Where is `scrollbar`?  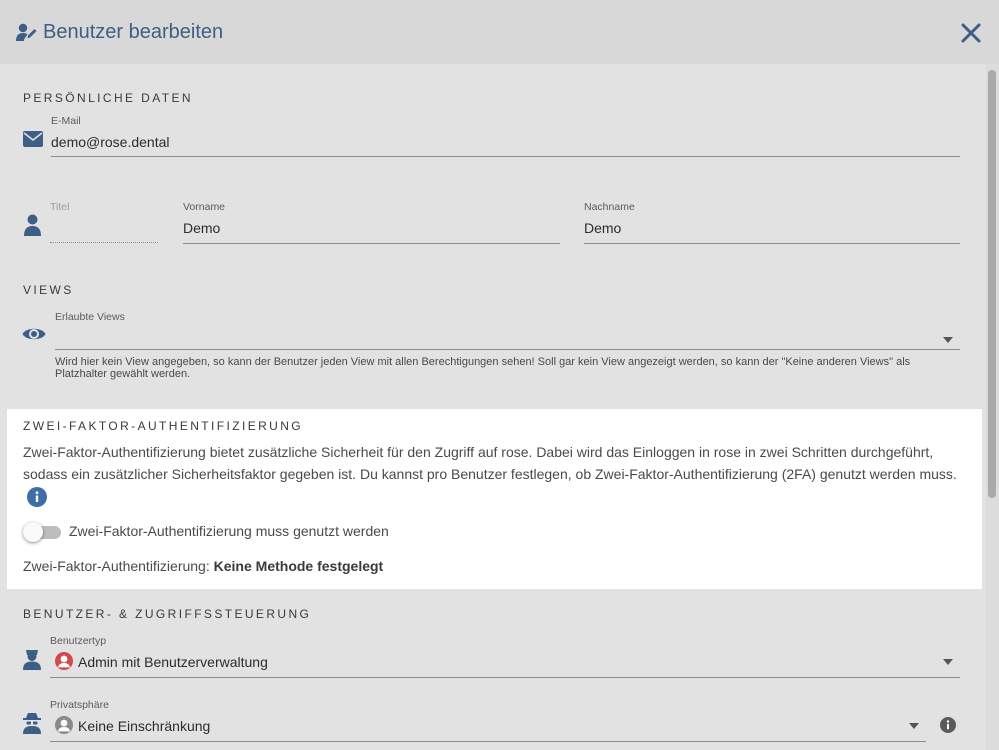
scrollbar is located at coordinates (992, 407).